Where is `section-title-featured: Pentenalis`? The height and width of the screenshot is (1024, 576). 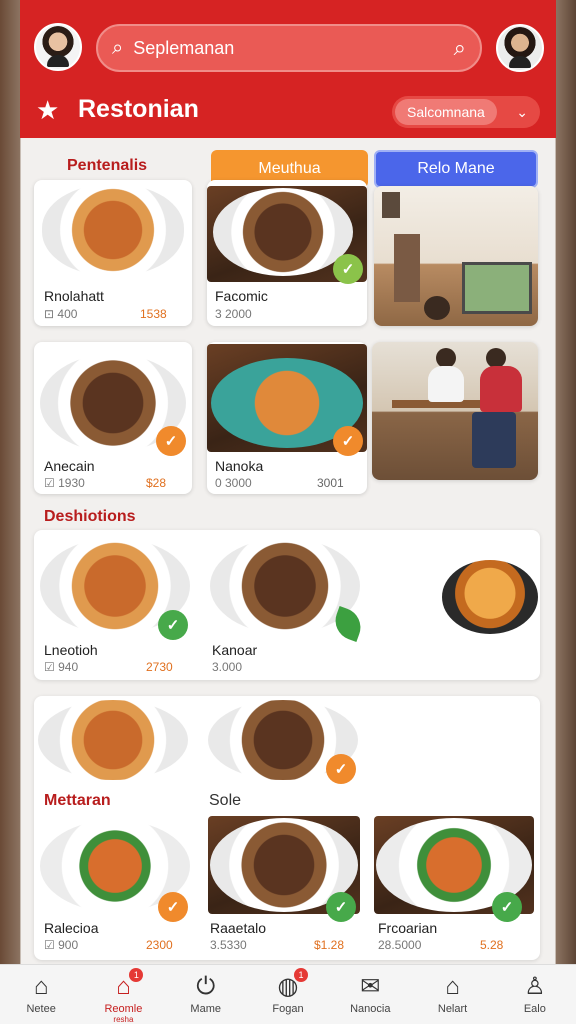
section-title-featured: Pentenalis is located at coordinates (107, 165).